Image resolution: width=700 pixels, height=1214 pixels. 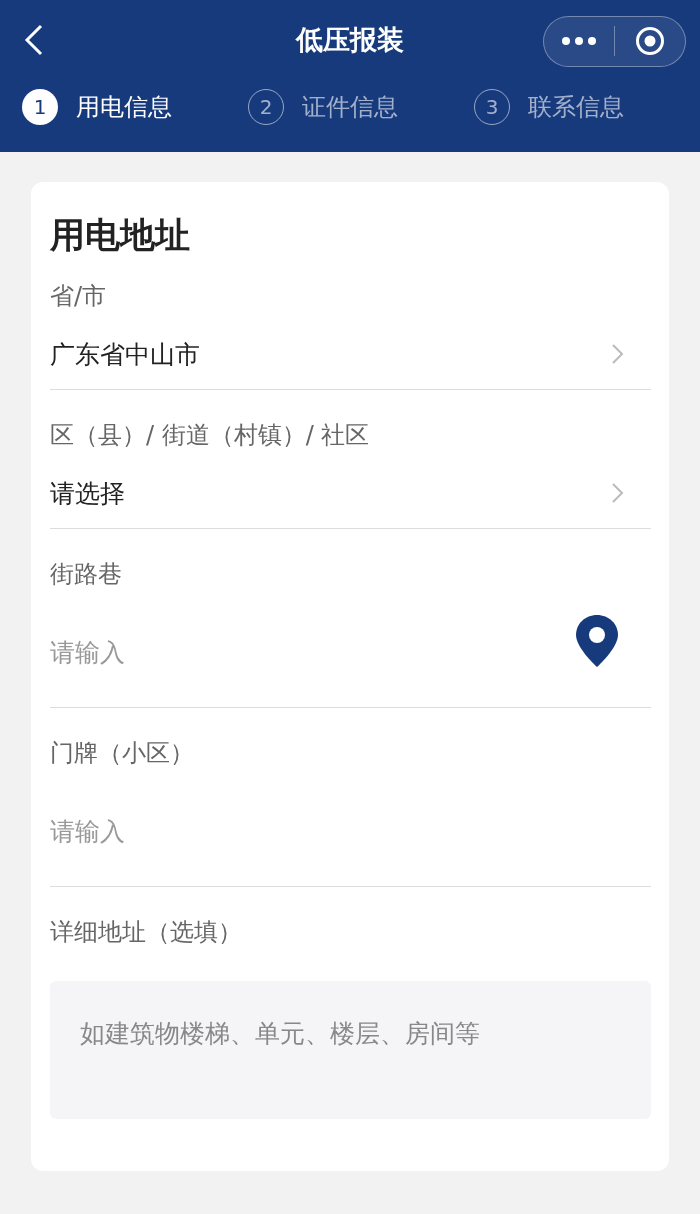 I want to click on step-label: 用电信息, so click(x=124, y=107).